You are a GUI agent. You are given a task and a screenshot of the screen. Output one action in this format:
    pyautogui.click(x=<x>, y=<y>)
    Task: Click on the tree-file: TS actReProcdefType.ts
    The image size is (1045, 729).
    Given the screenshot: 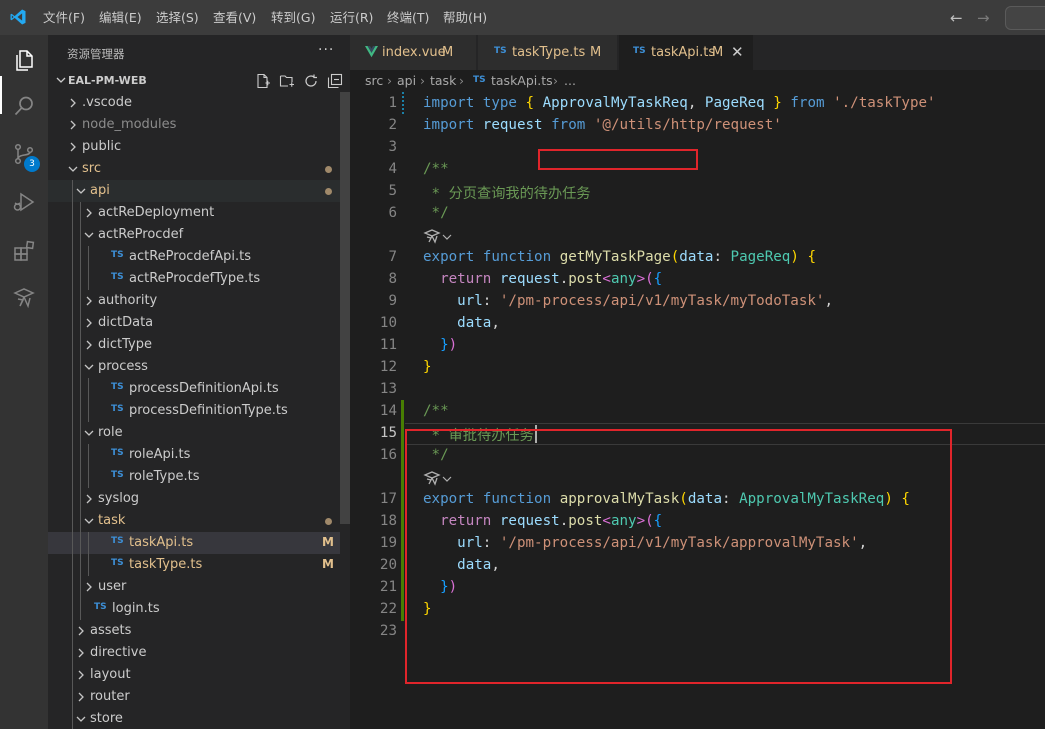 What is the action you would take?
    pyautogui.click(x=194, y=279)
    